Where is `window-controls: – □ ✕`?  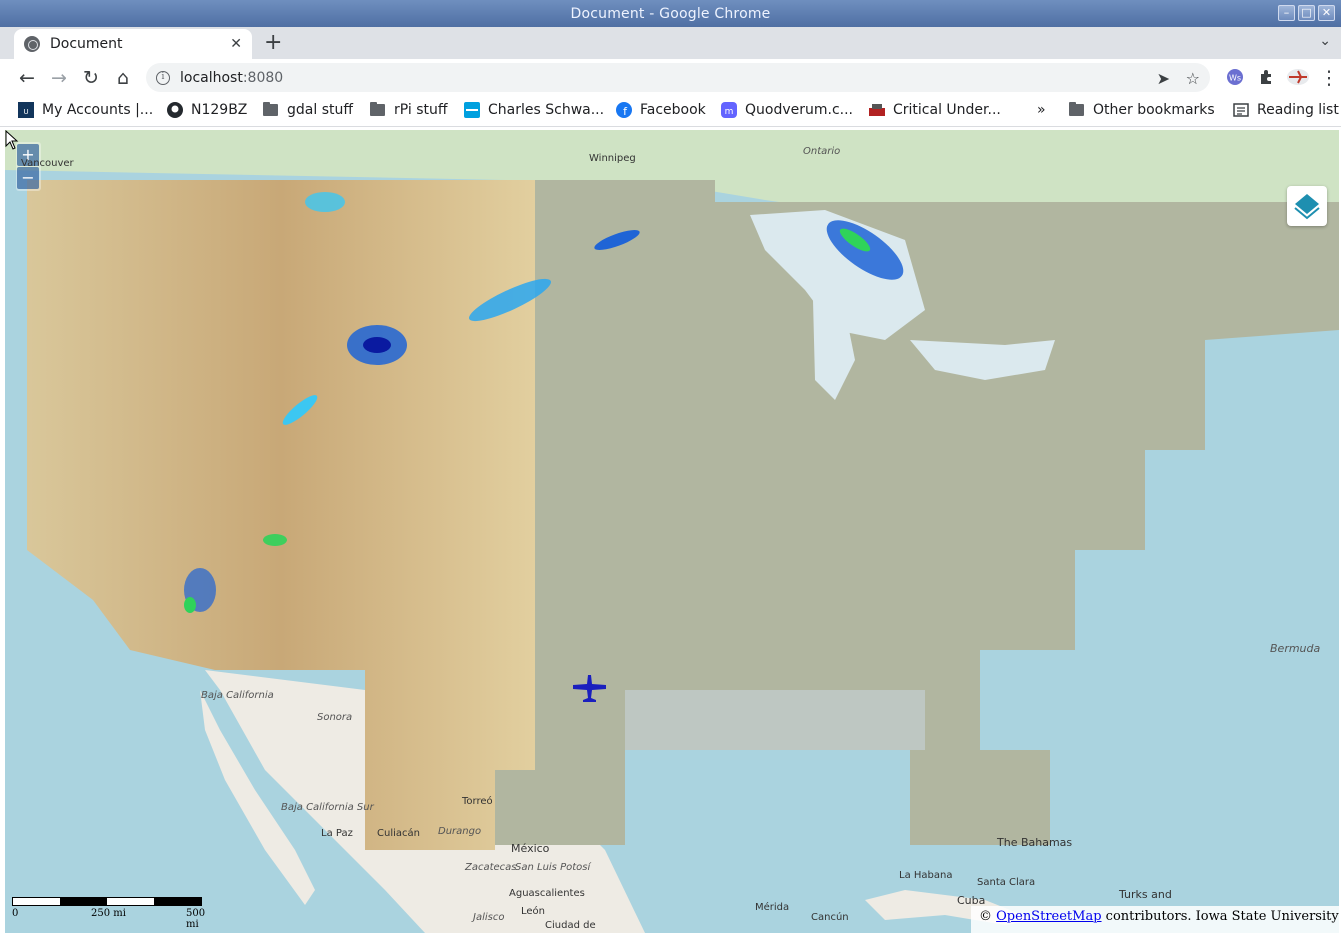
window-controls: – □ ✕ is located at coordinates (1306, 13).